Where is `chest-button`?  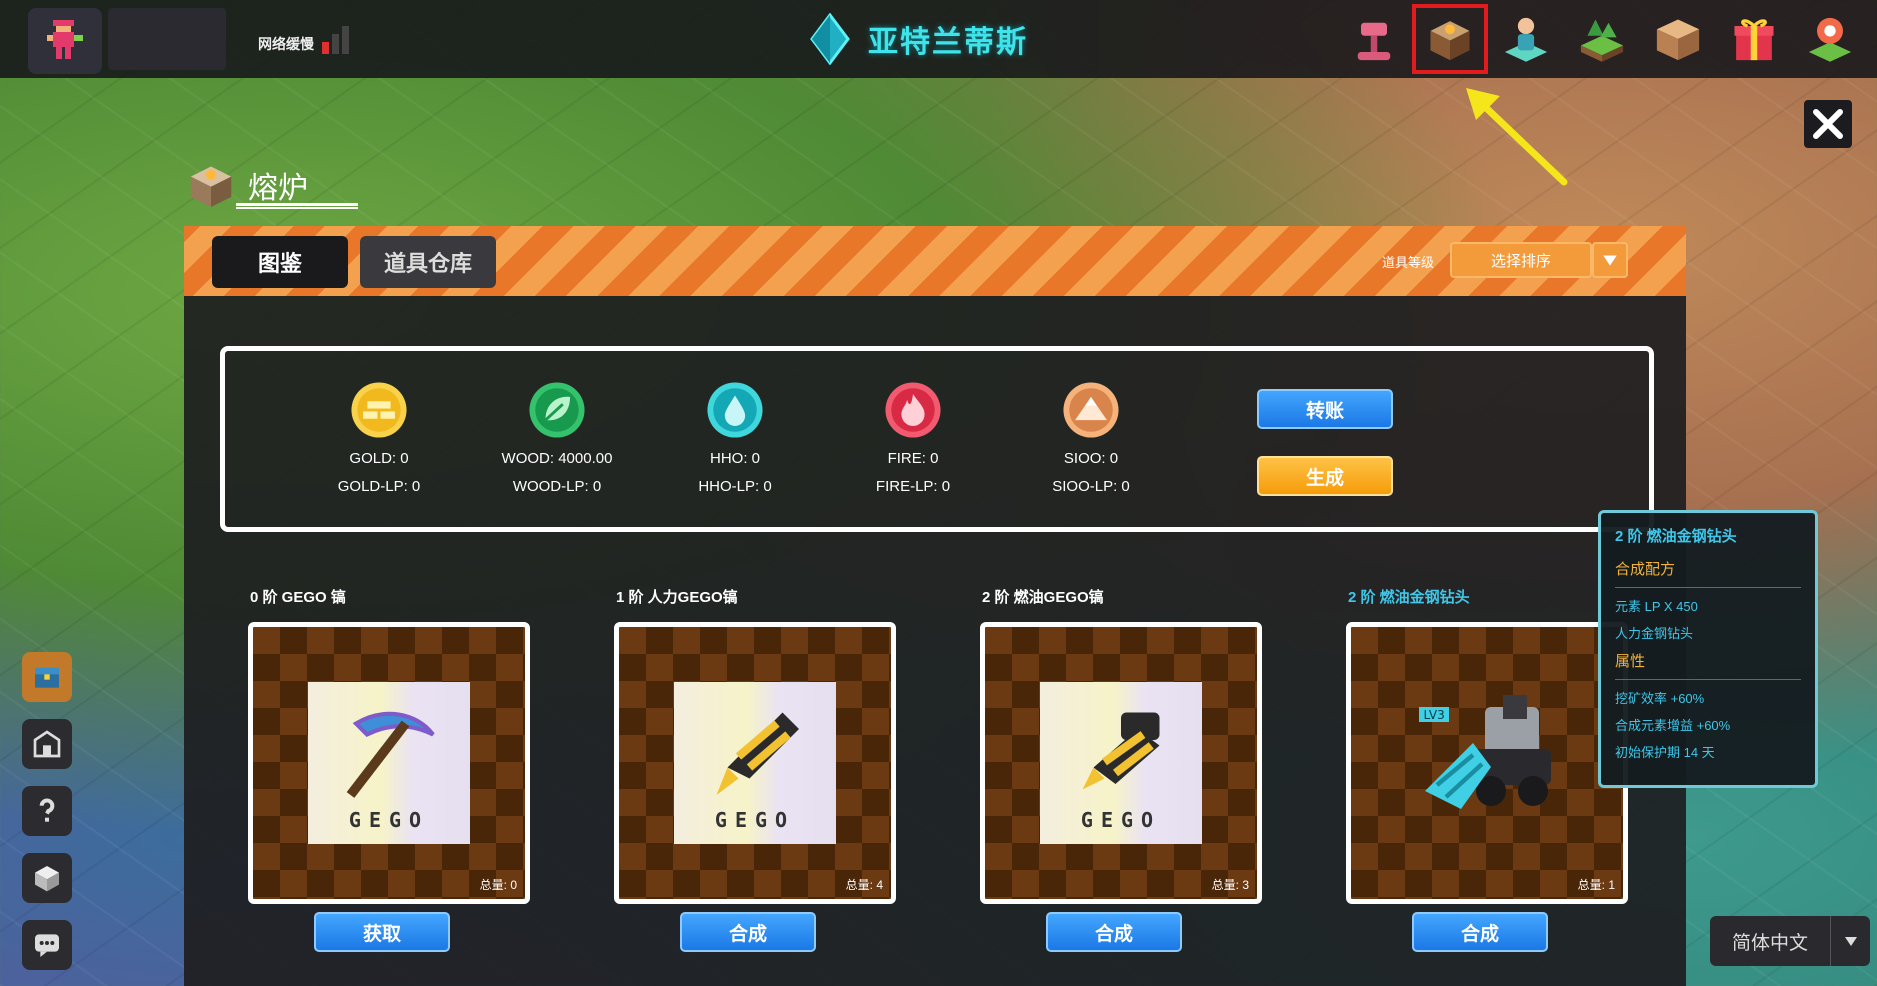
chest-button is located at coordinates (47, 677).